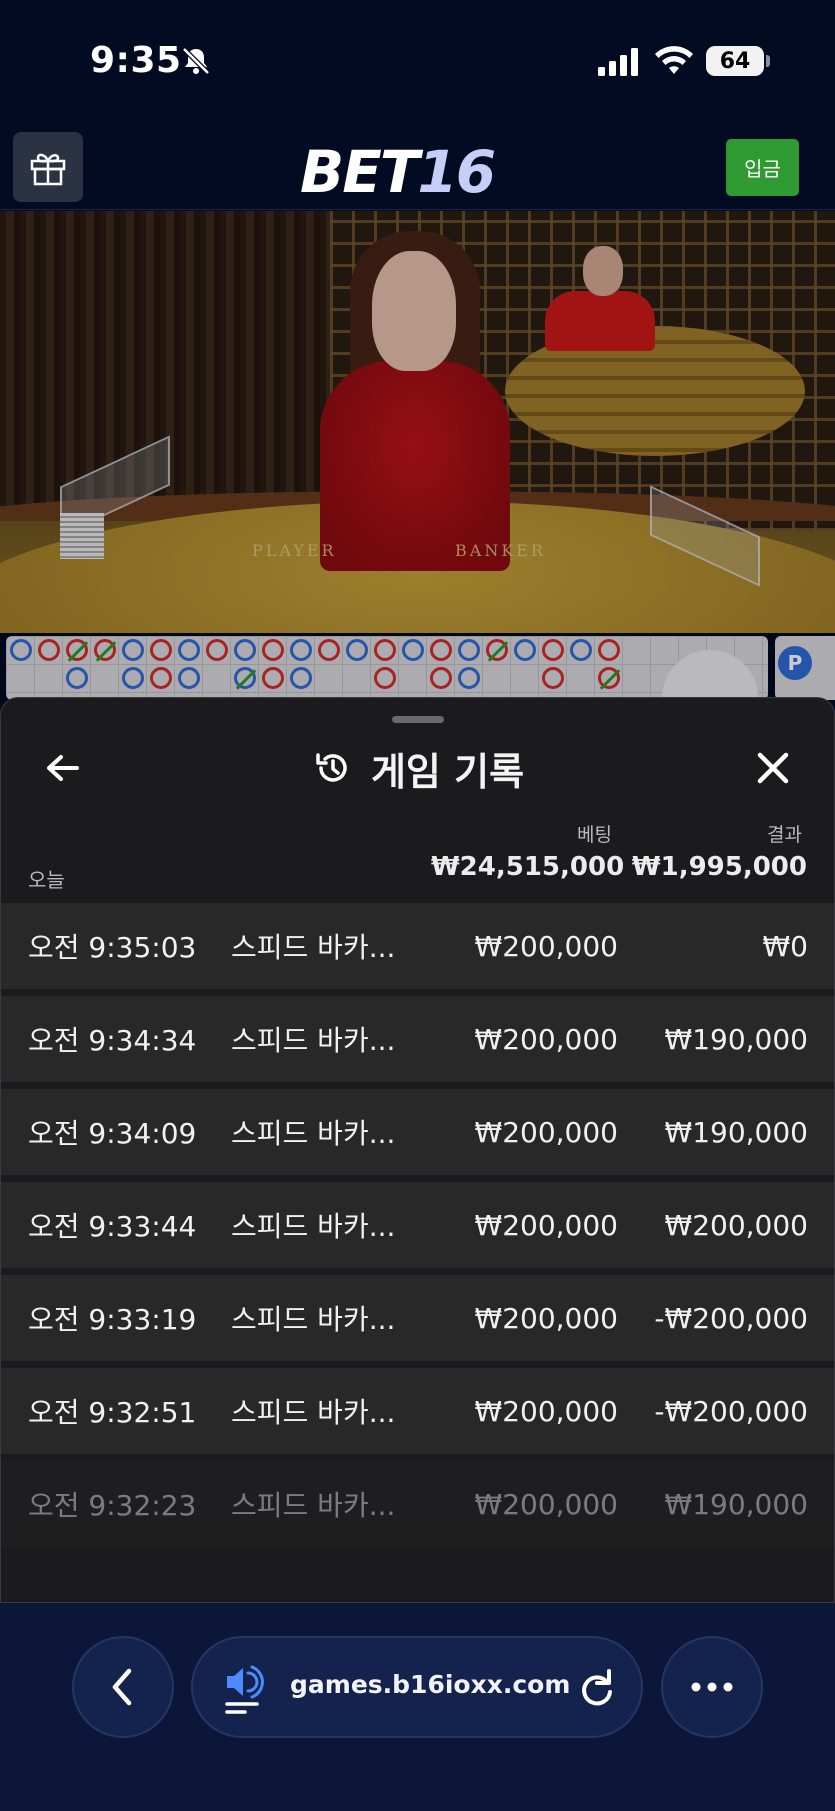 The width and height of the screenshot is (835, 1811). I want to click on row-time: 오전 9:34:09, so click(112, 1133).